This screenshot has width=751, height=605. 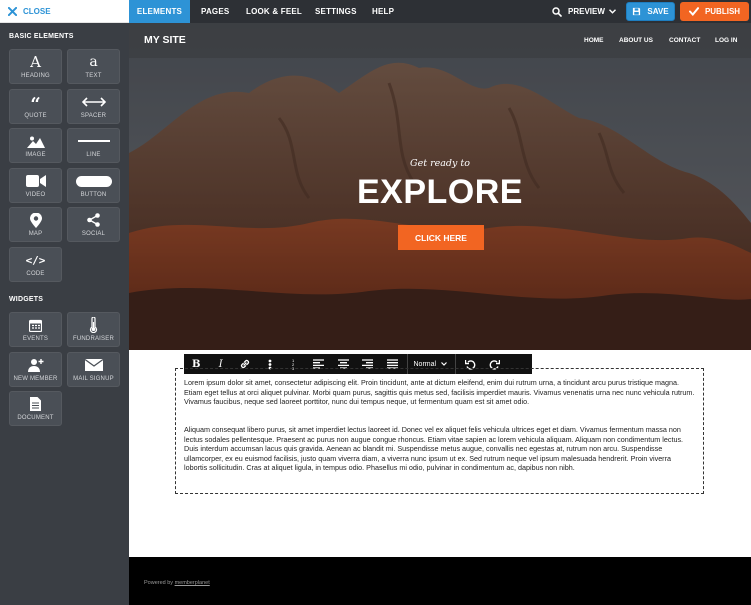 I want to click on tab-label: PAGES, so click(x=215, y=11).